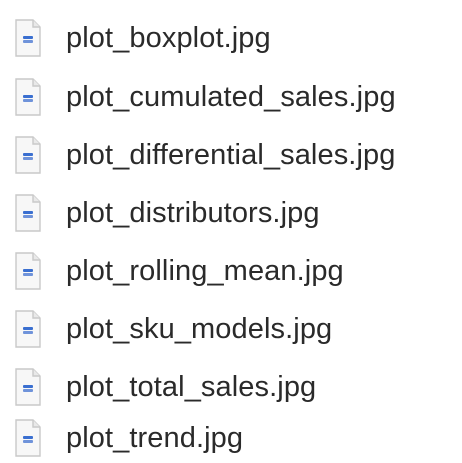 This screenshot has height=463, width=462. Describe the element at coordinates (191, 387) in the screenshot. I see `file-name: plot_total_sales.jpg` at that location.